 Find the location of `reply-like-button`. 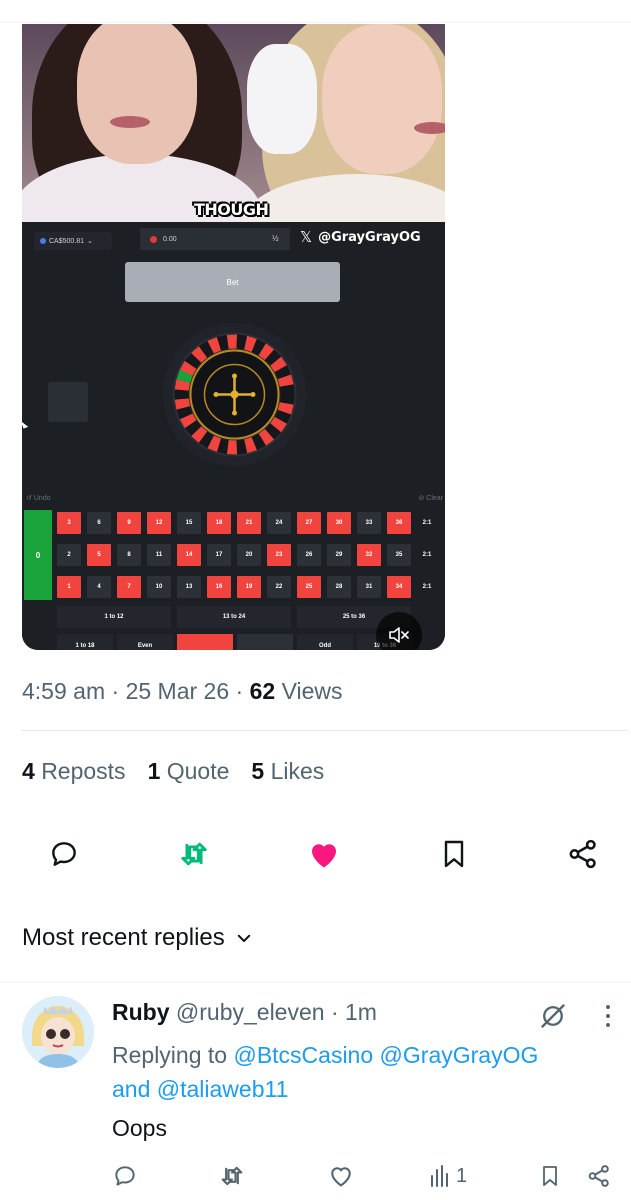

reply-like-button is located at coordinates (341, 1176).